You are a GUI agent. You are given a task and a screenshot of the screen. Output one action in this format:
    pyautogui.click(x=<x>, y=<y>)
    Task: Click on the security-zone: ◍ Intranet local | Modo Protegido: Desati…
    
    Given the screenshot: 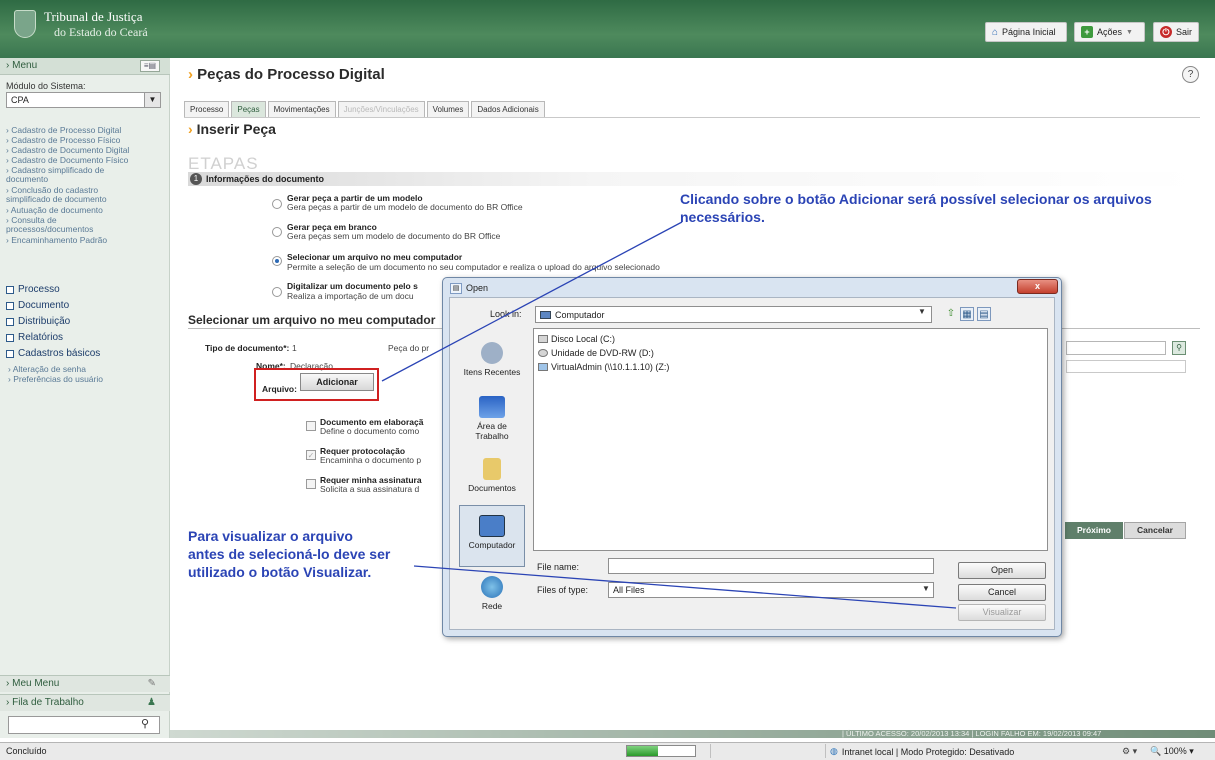 What is the action you would take?
    pyautogui.click(x=922, y=751)
    